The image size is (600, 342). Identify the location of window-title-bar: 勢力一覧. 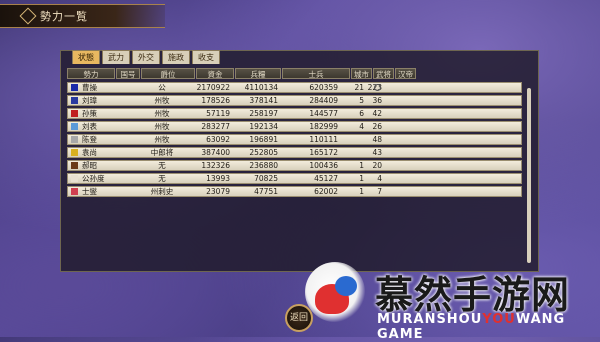
(82, 16).